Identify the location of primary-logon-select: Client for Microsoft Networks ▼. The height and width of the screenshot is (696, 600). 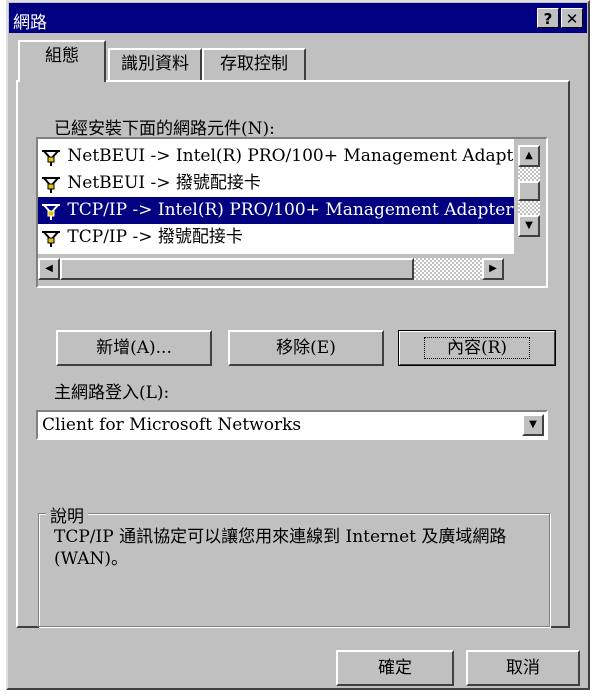
(292, 425).